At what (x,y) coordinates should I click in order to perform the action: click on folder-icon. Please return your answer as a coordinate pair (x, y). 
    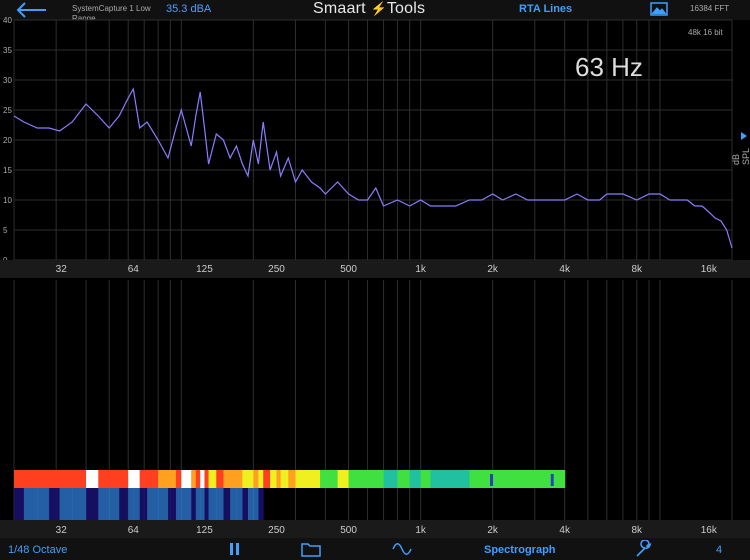
    Looking at the image, I should click on (311, 549).